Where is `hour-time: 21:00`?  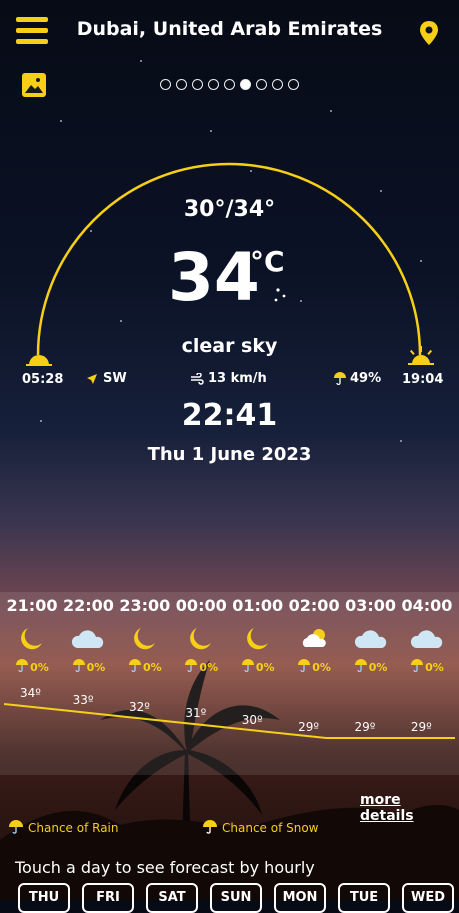
hour-time: 21:00 is located at coordinates (32, 605).